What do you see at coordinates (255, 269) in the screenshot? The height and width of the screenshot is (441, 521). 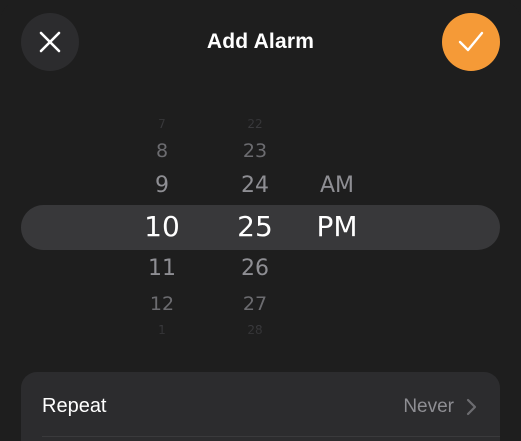 I see `minute-option: 26` at bounding box center [255, 269].